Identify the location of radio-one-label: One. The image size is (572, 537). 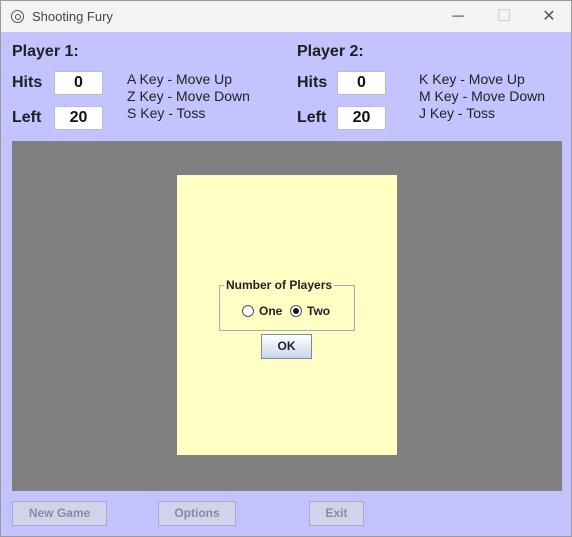
(270, 311).